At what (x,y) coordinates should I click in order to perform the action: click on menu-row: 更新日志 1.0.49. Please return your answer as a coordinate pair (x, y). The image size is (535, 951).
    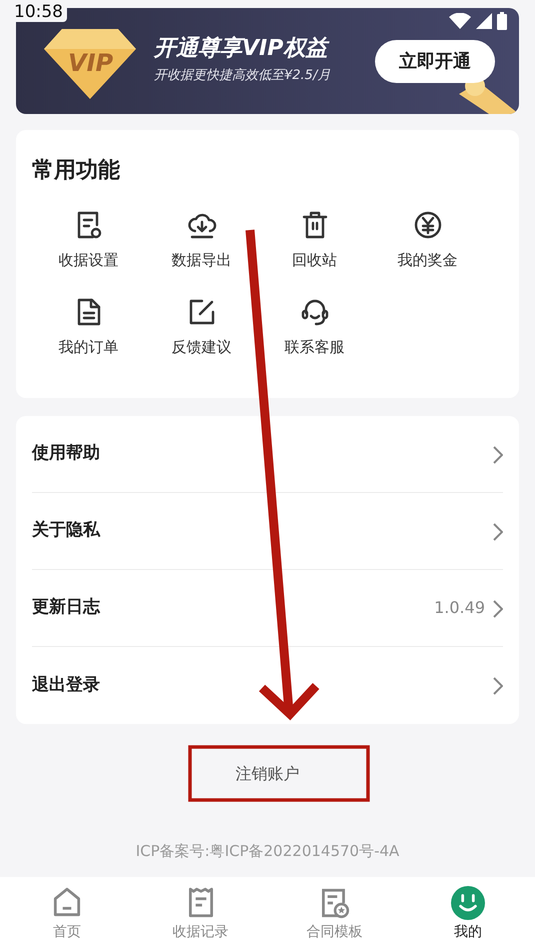
    Looking at the image, I should click on (267, 608).